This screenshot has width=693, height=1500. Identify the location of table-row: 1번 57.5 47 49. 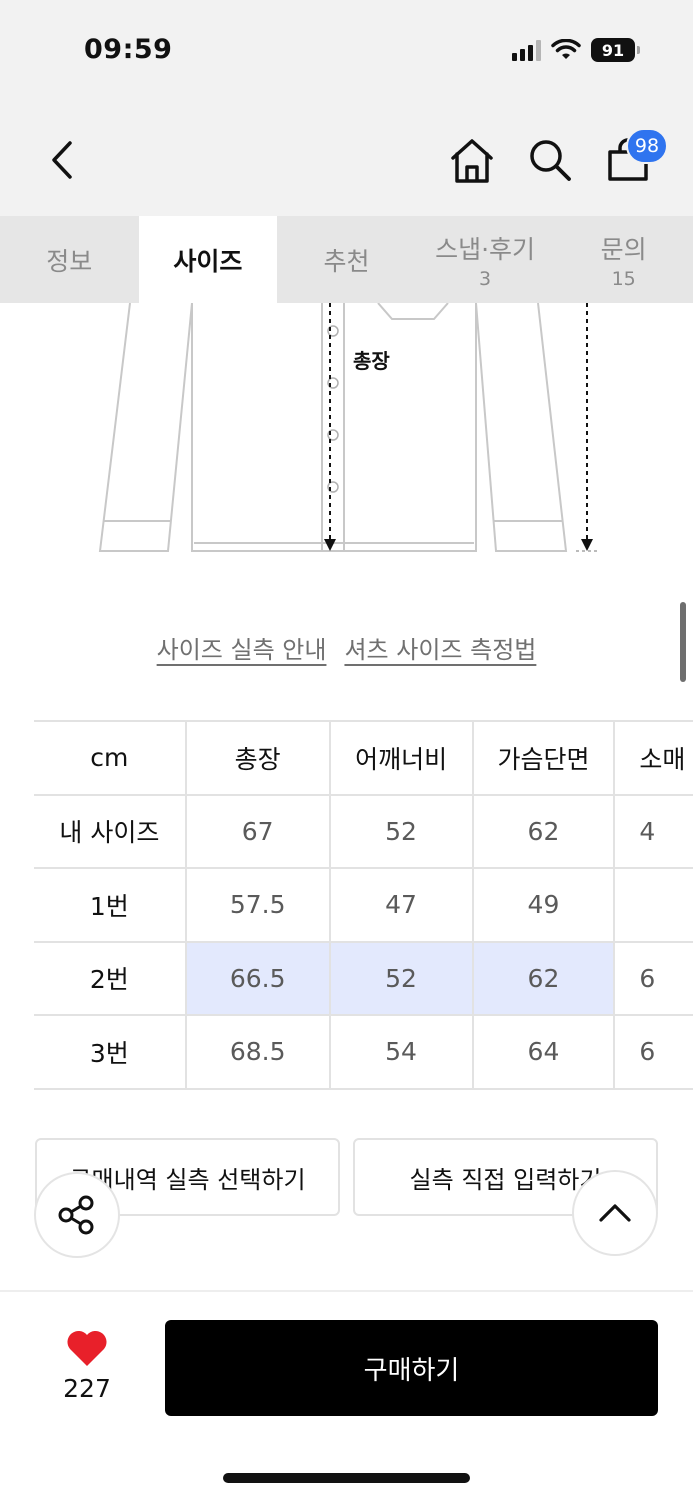
(363, 905).